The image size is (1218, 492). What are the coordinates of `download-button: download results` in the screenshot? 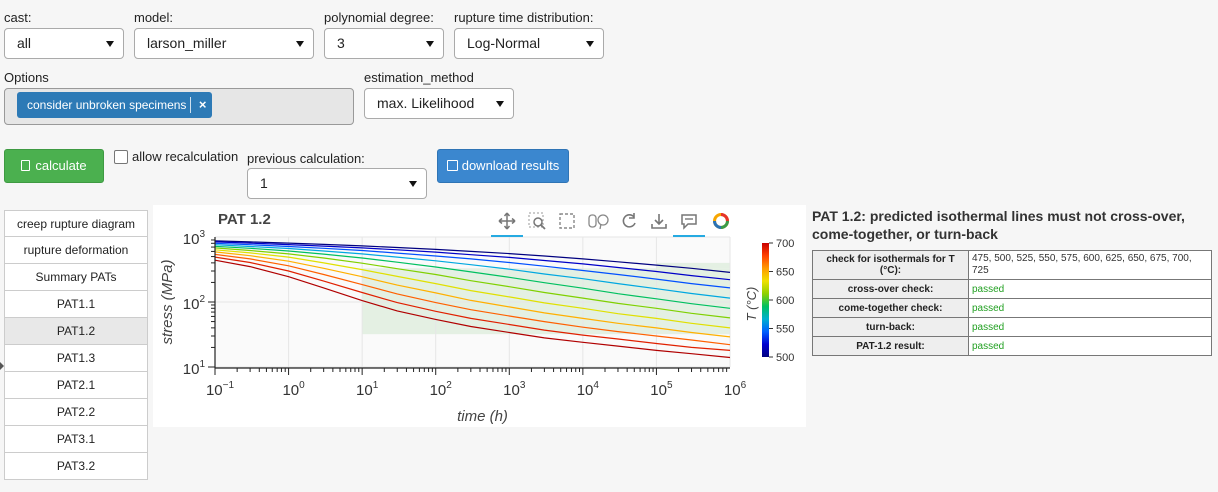 It's located at (503, 166).